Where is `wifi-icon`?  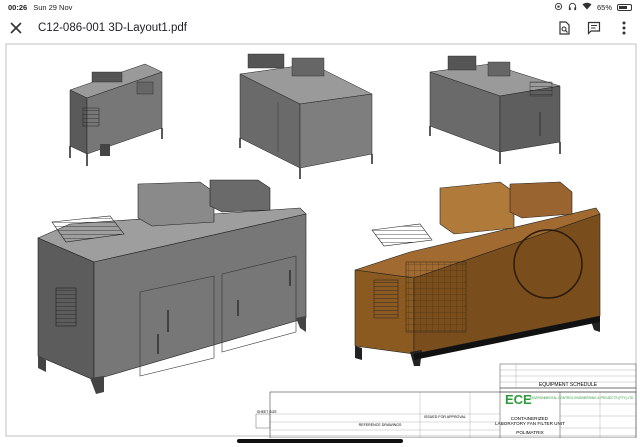
wifi-icon is located at coordinates (587, 7).